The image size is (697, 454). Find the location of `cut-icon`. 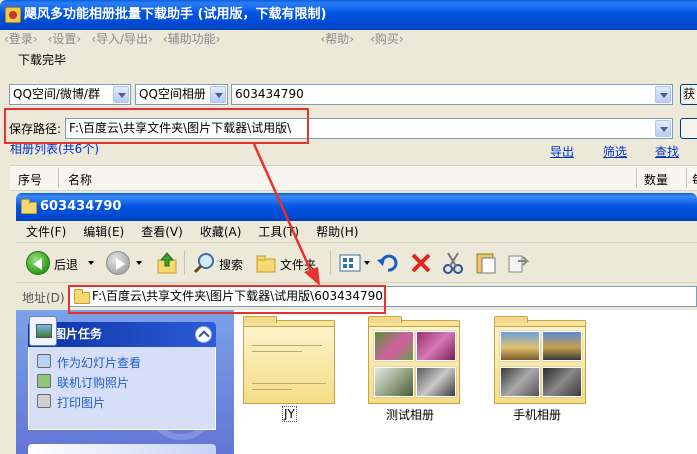

cut-icon is located at coordinates (453, 263).